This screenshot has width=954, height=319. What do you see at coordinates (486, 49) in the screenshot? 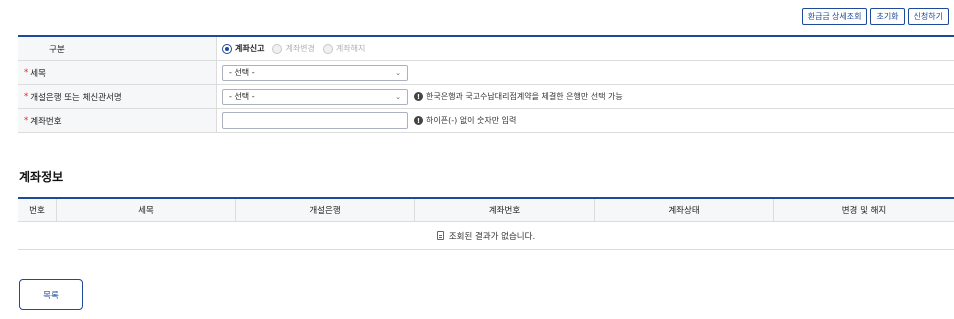
I see `form-row-type: 구분 계좌신고 계좌변경 계좌해지` at bounding box center [486, 49].